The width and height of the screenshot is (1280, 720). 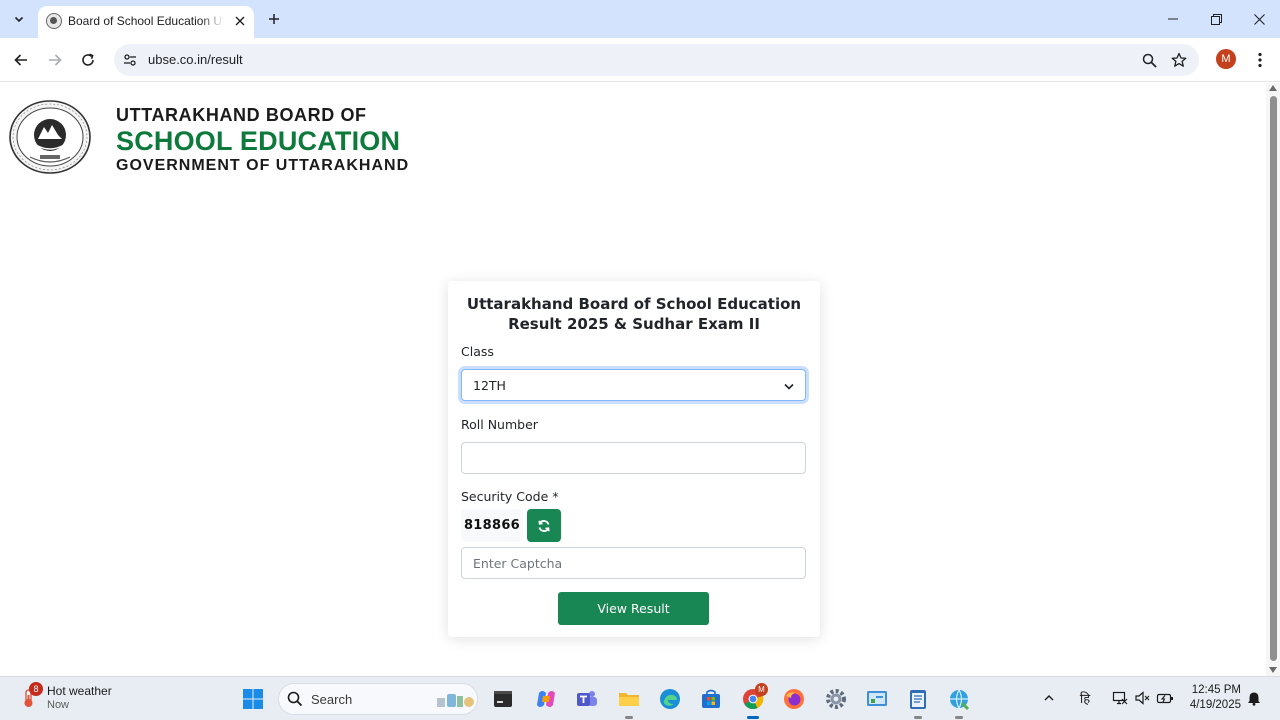 I want to click on board-seal-logo, so click(x=50, y=137).